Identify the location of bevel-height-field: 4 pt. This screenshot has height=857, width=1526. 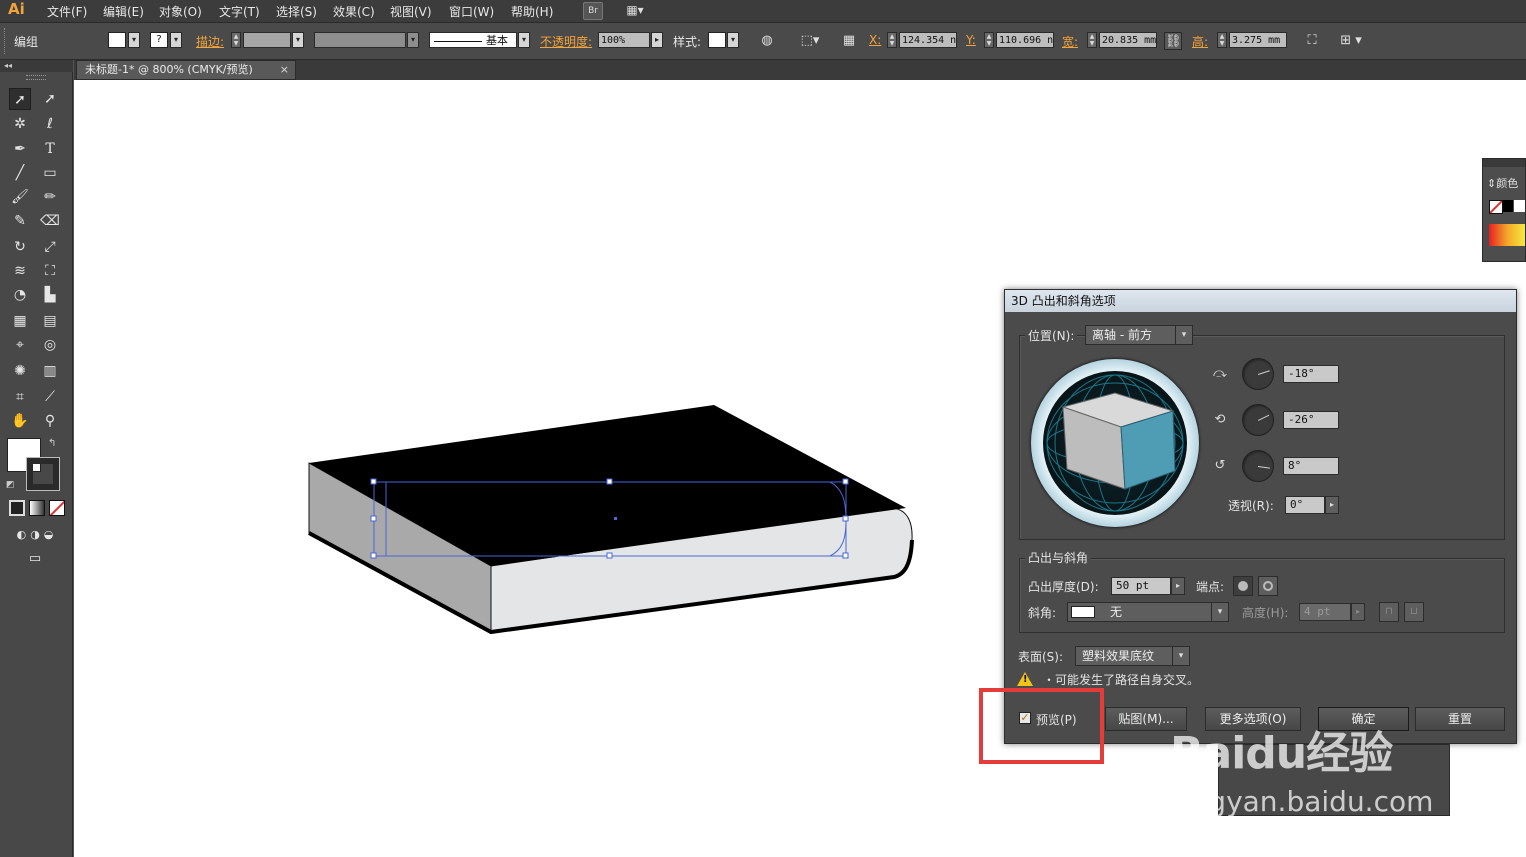
(1325, 612).